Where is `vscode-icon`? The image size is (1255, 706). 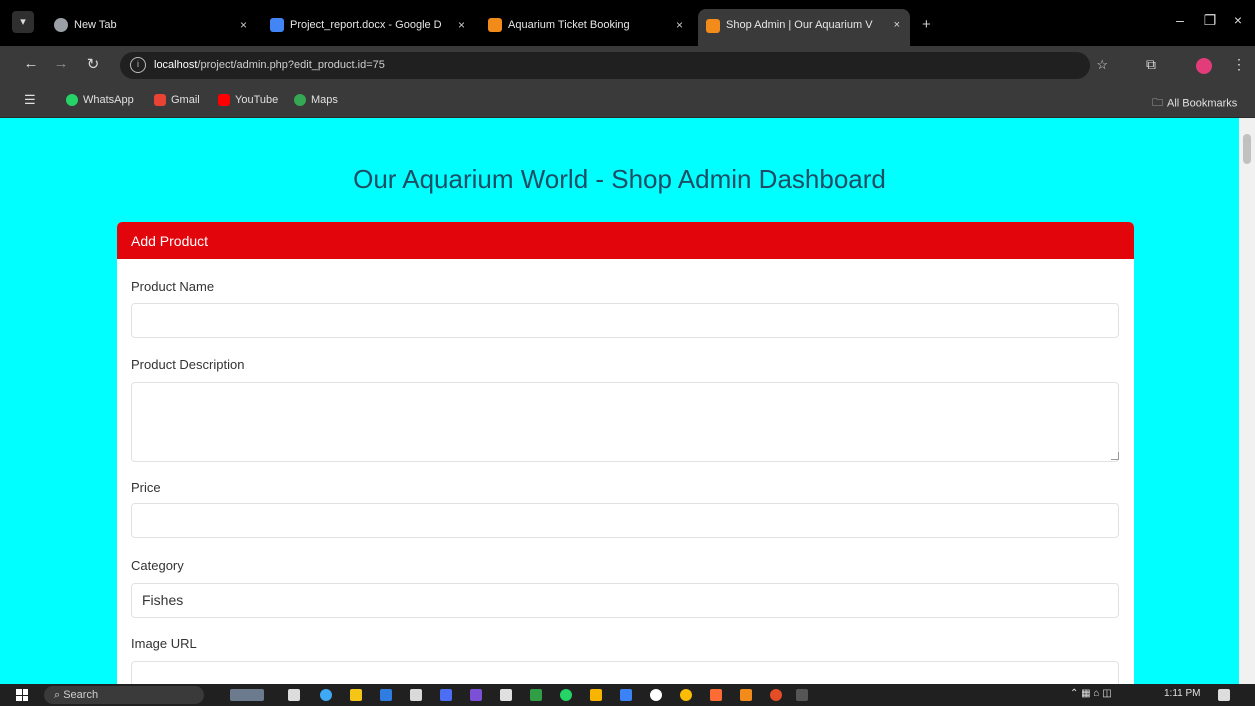 vscode-icon is located at coordinates (386, 695).